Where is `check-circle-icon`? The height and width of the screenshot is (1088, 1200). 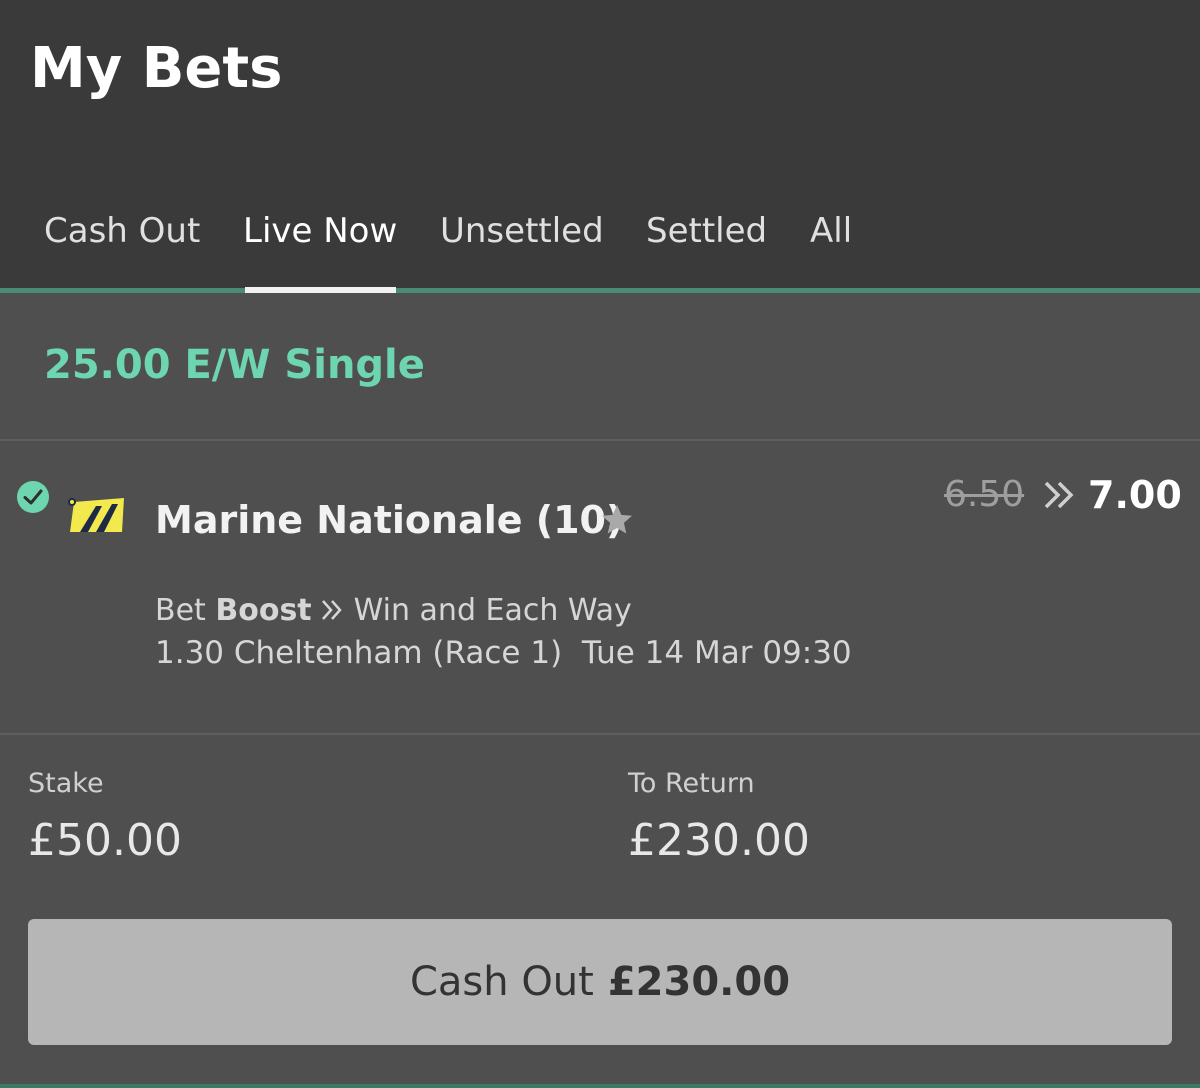
check-circle-icon is located at coordinates (33, 497).